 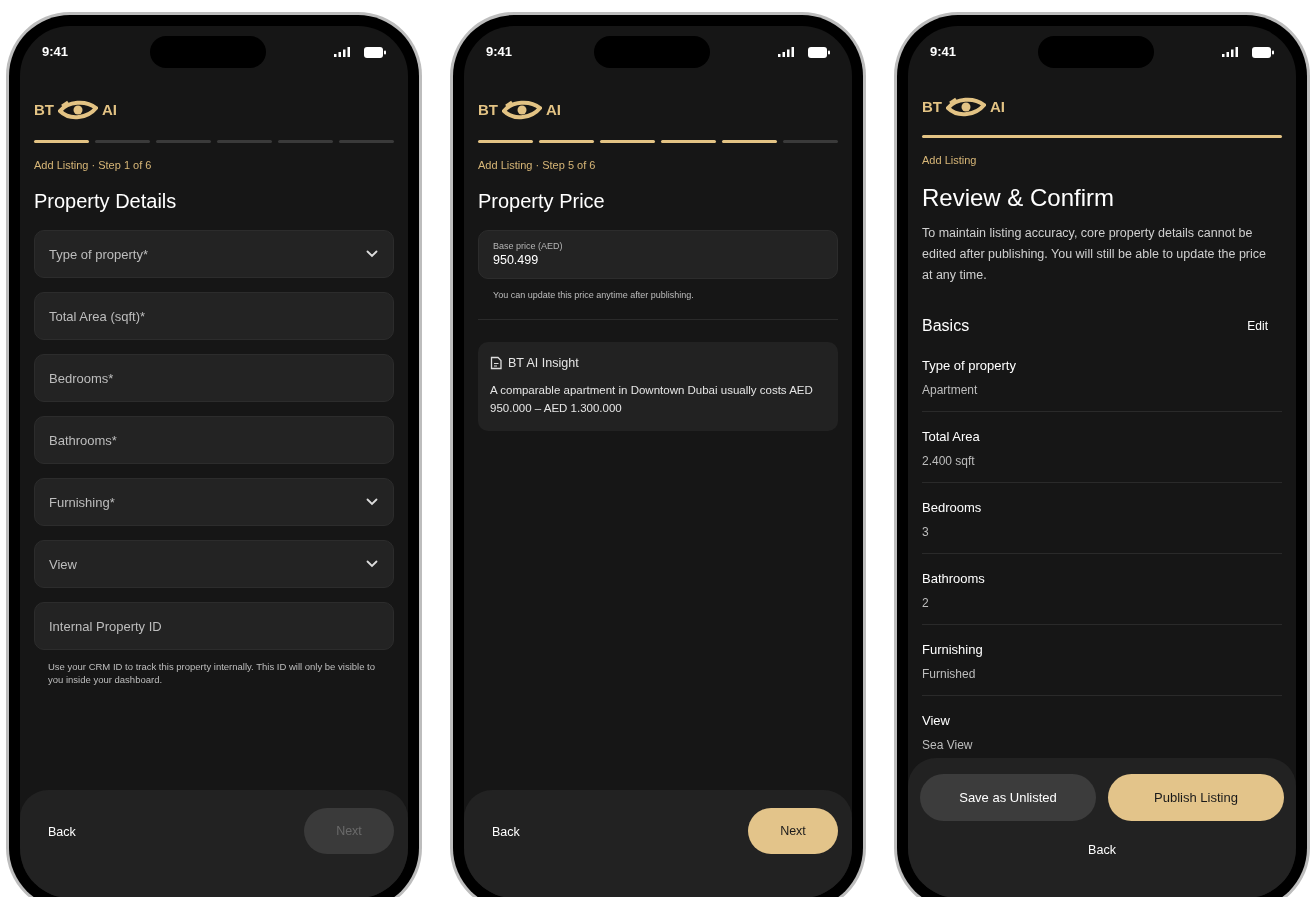 I want to click on page-title: Property Price, so click(x=542, y=201).